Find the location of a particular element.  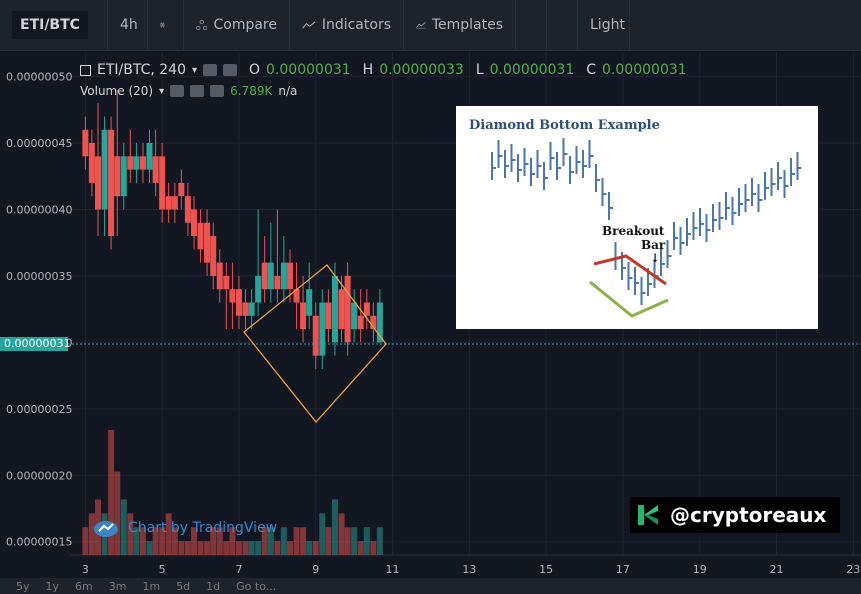

x-tick-label: 13 is located at coordinates (469, 569).